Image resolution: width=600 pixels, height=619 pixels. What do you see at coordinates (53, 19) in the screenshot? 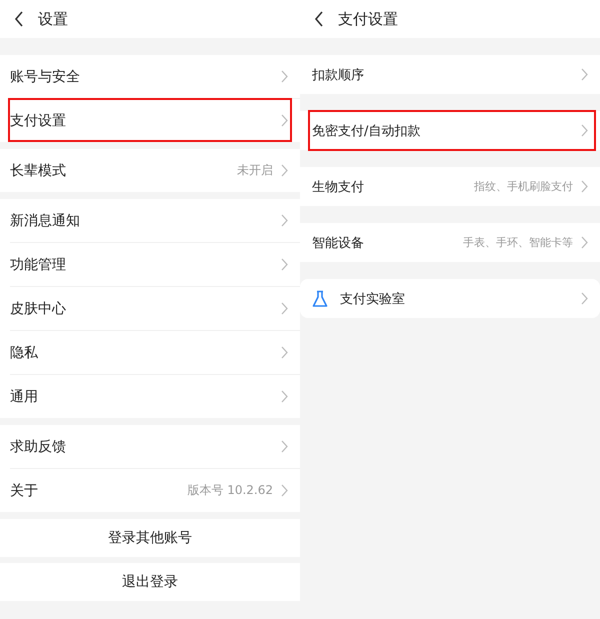
I see `page-title: 设置` at bounding box center [53, 19].